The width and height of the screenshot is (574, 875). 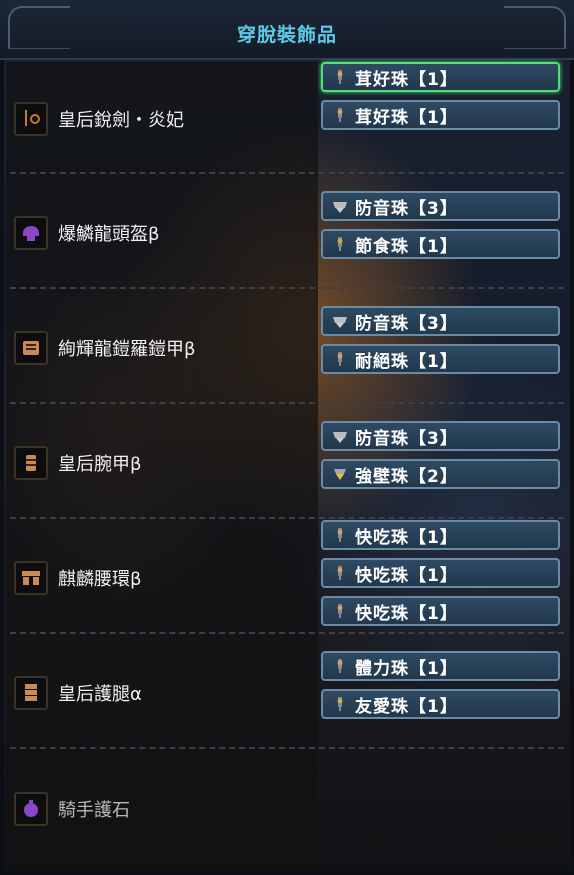 What do you see at coordinates (100, 694) in the screenshot?
I see `equipment-name: 皇后護腿α` at bounding box center [100, 694].